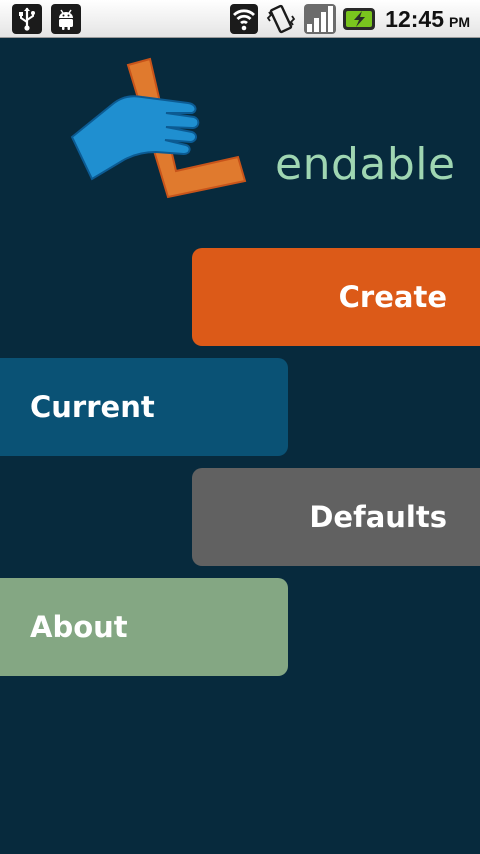  I want to click on defaults-button: Defaults, so click(336, 517).